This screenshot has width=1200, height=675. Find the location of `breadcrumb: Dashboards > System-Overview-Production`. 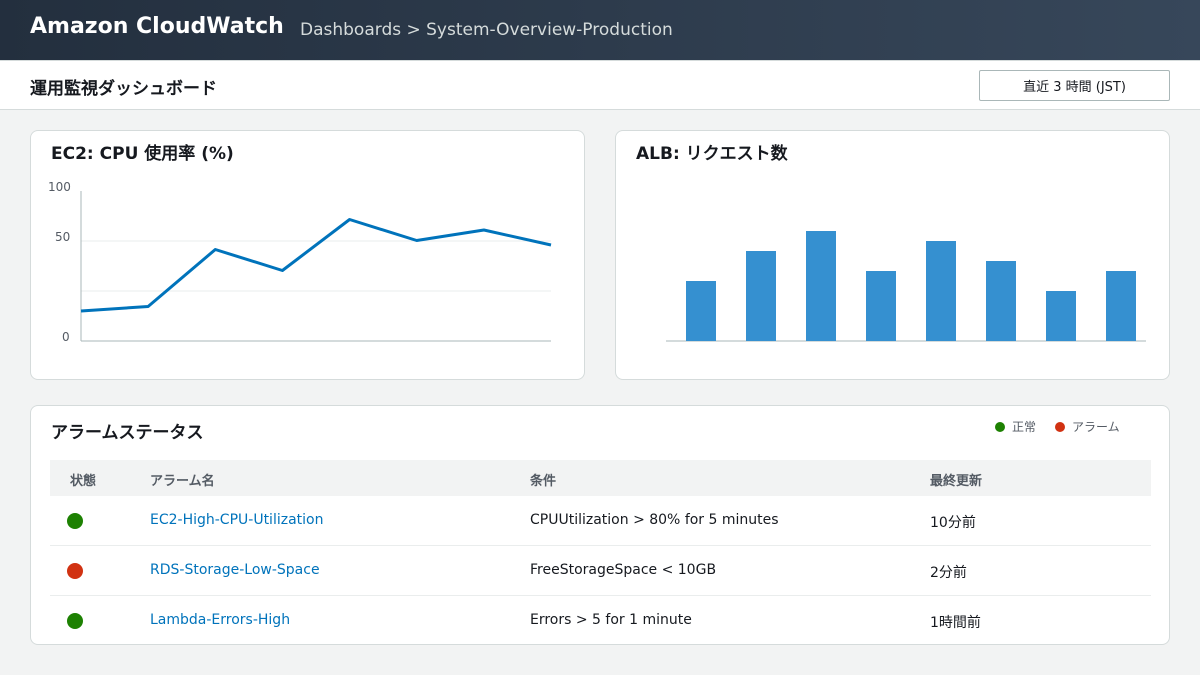

breadcrumb: Dashboards > System-Overview-Production is located at coordinates (486, 30).